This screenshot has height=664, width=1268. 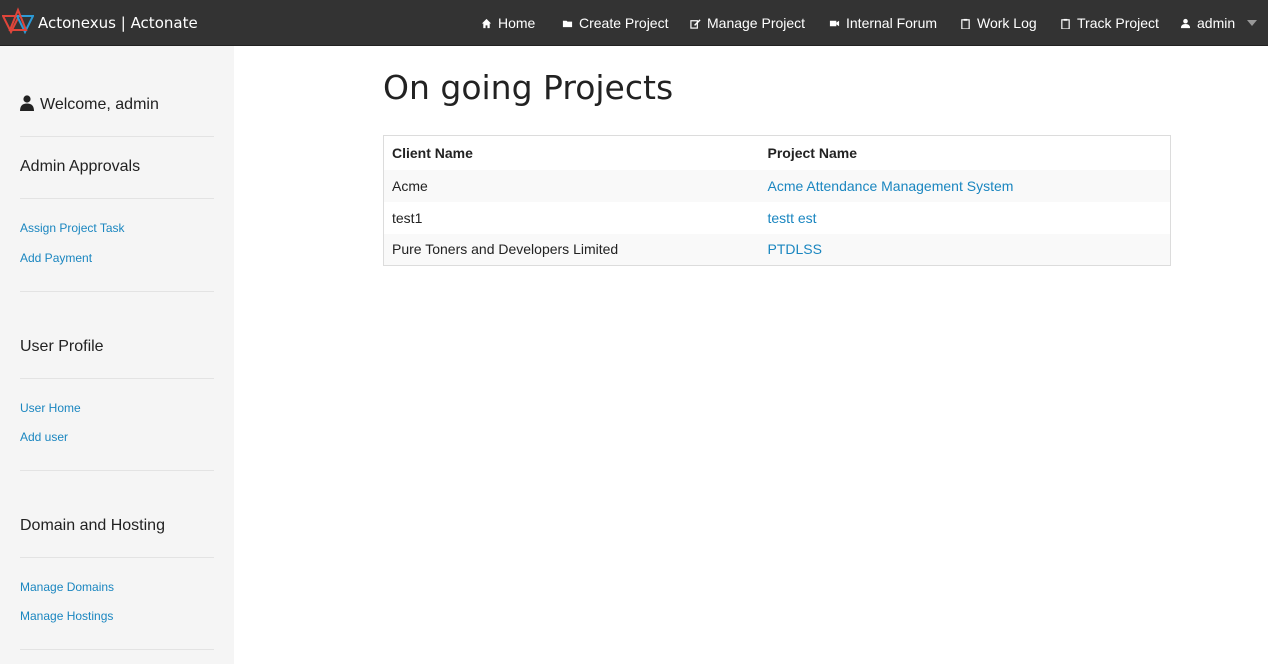 I want to click on user-menu-label: admin, so click(x=1216, y=23).